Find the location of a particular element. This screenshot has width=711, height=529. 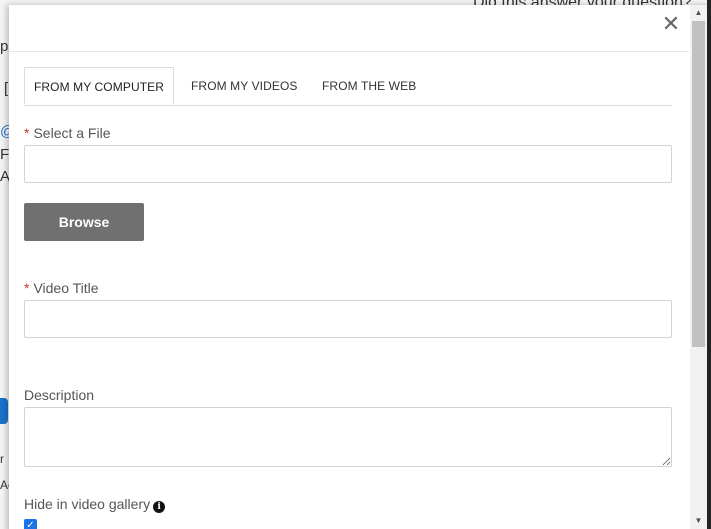

select-file-label-text: Select a File is located at coordinates (72, 133).